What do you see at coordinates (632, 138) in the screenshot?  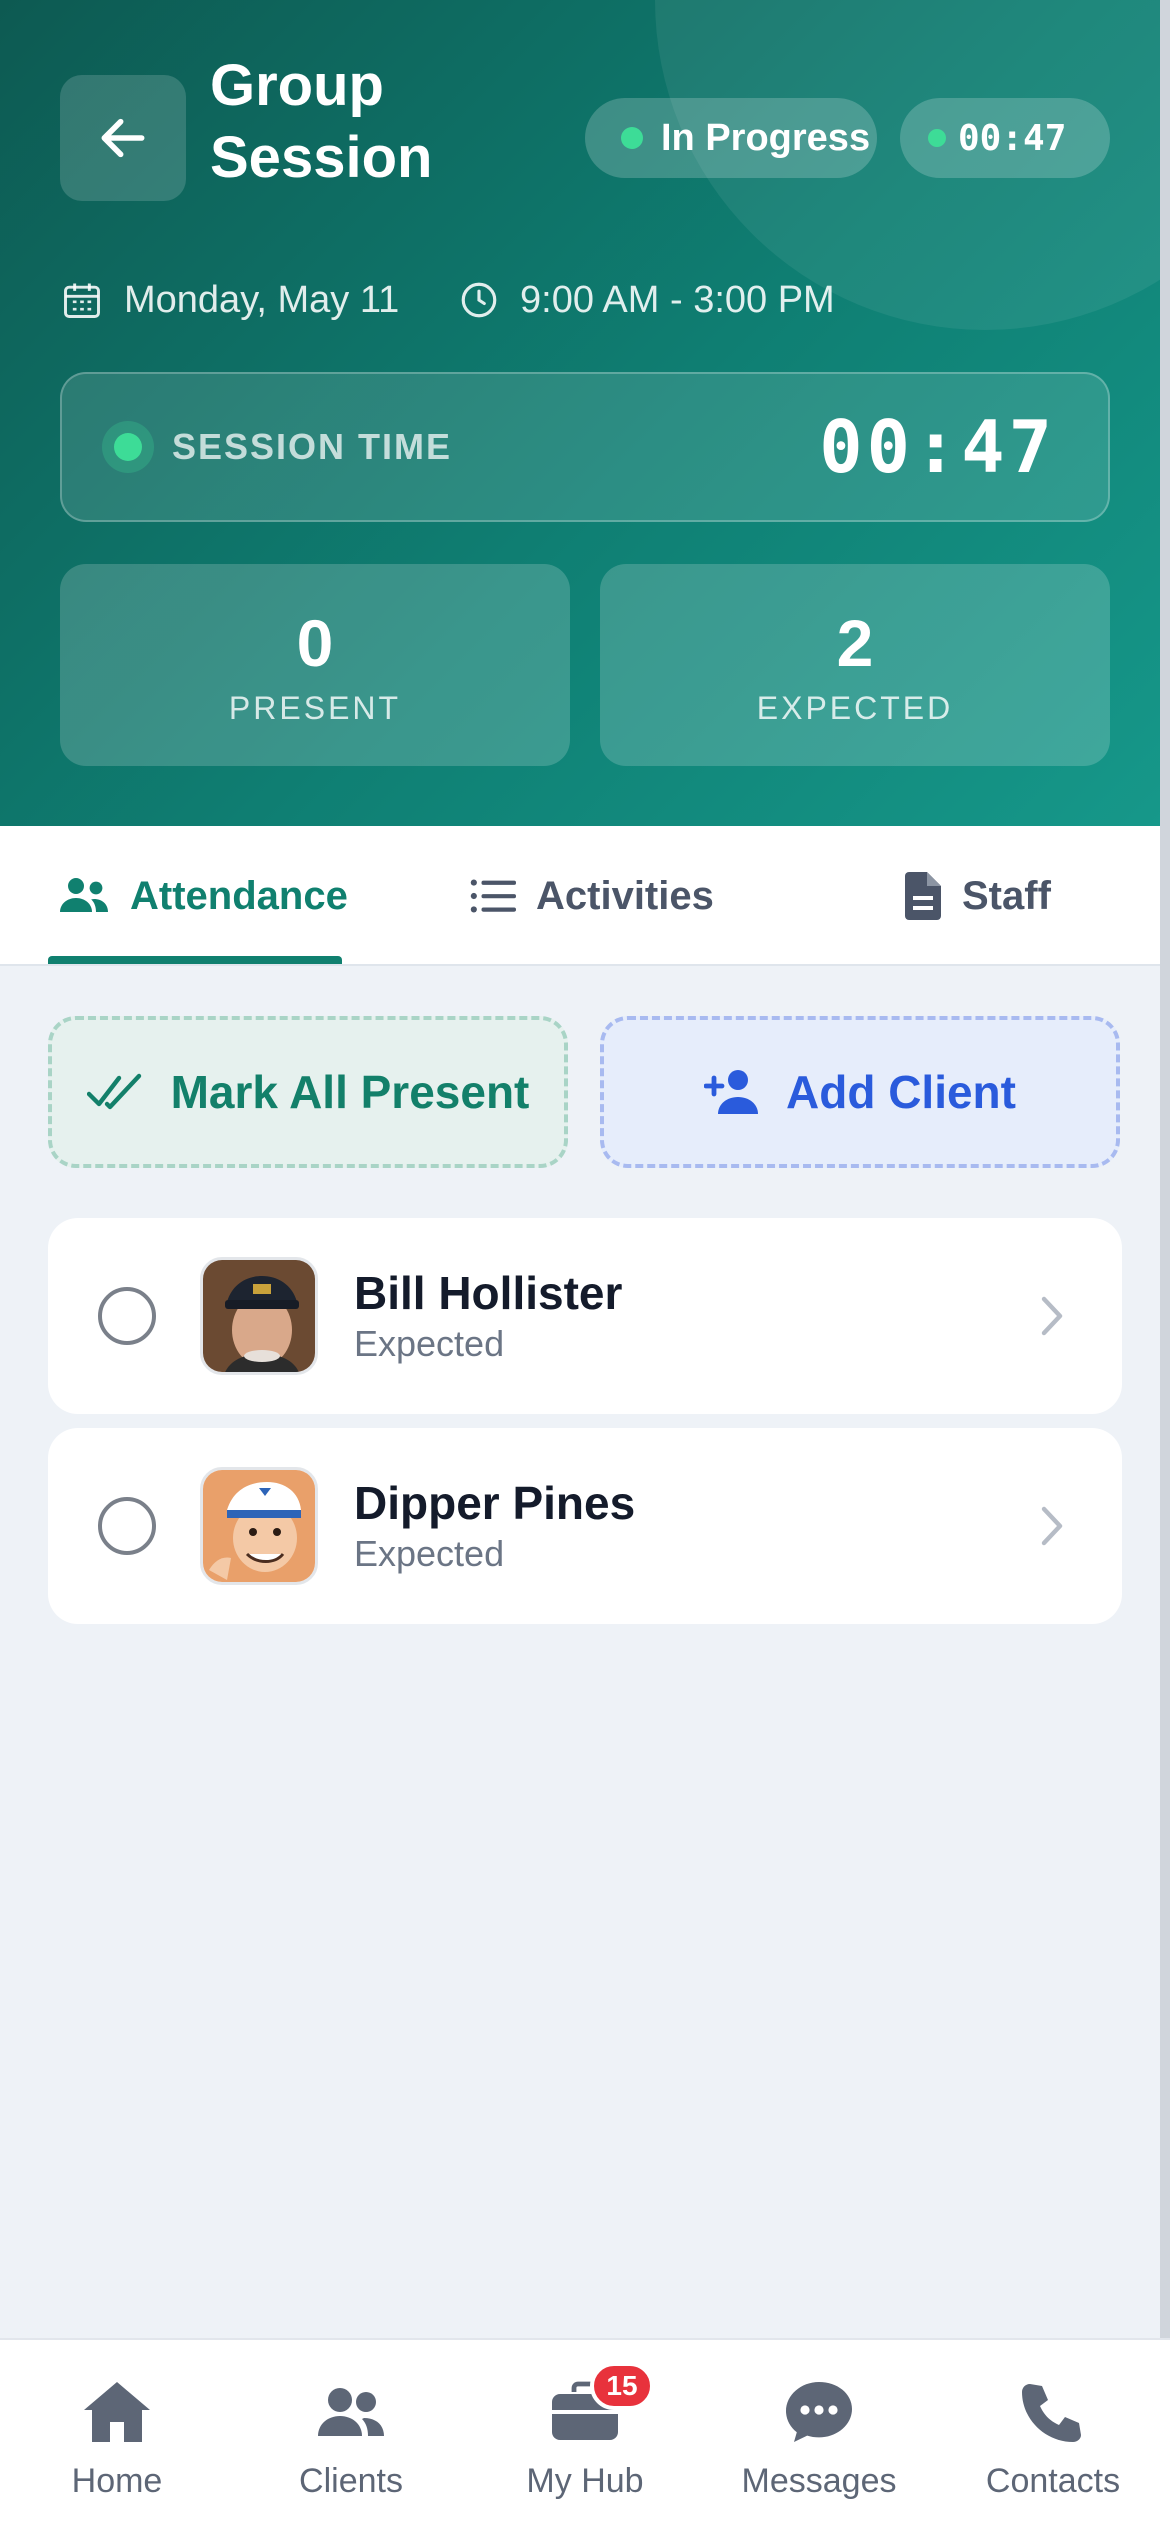 I see `status-dot` at bounding box center [632, 138].